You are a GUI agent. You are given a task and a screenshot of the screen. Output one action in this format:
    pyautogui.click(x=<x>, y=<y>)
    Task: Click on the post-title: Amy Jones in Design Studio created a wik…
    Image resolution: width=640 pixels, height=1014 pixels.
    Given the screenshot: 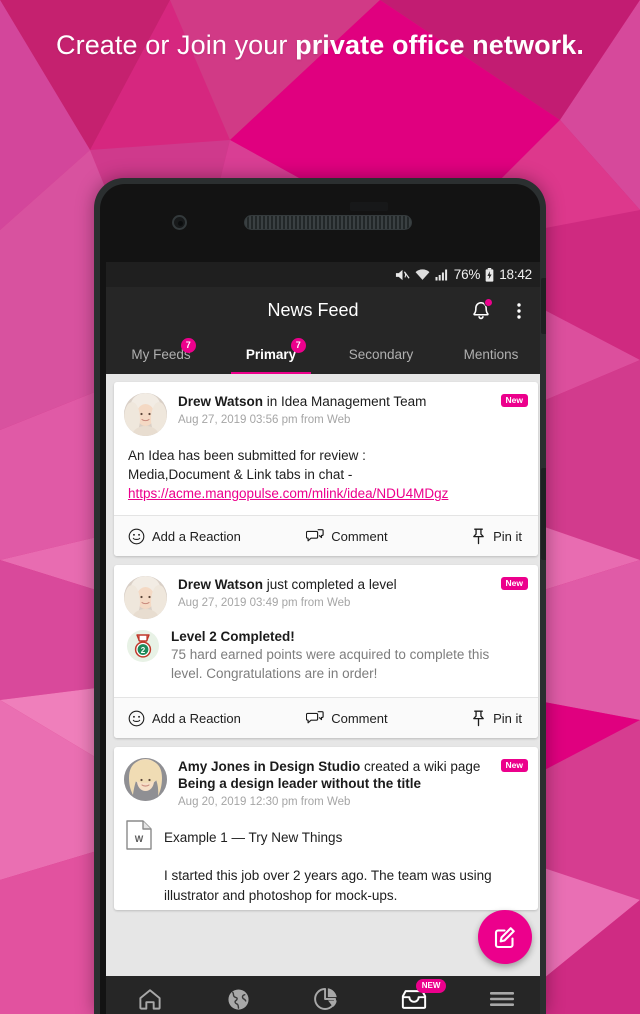 What is the action you would take?
    pyautogui.click(x=336, y=766)
    